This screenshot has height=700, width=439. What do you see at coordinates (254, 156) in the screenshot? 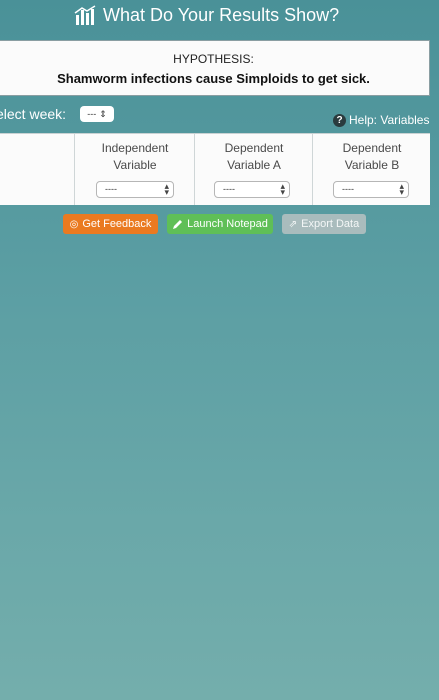
I see `column-header: Dependent Variable A` at bounding box center [254, 156].